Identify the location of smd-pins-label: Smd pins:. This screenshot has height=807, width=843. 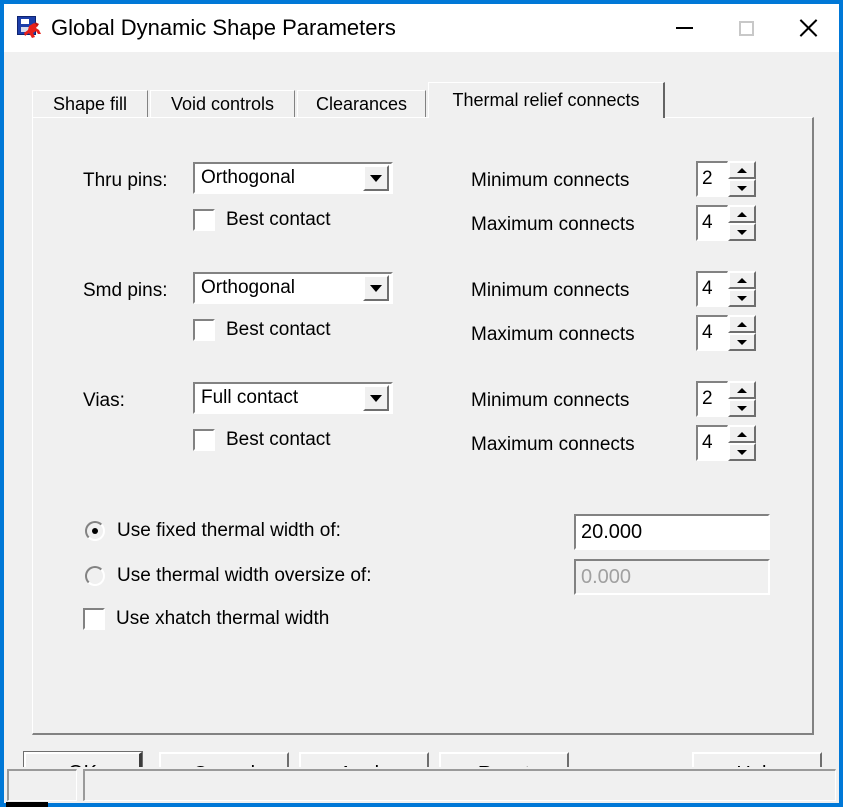
(125, 290).